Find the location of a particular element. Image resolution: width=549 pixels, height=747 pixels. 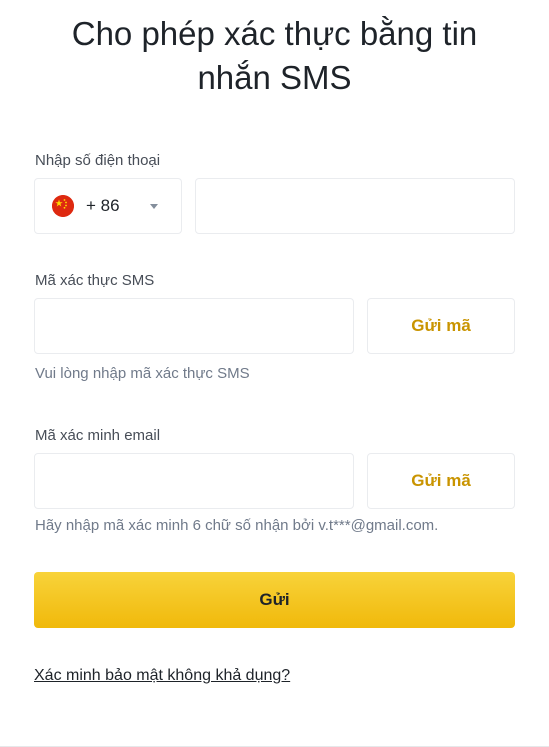

email-code-field is located at coordinates (194, 481).